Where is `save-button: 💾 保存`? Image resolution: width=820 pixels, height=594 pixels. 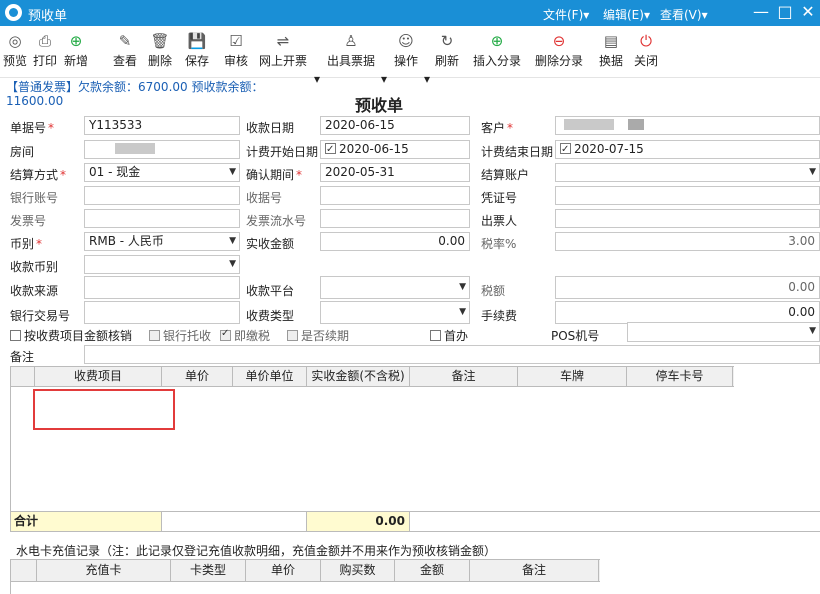
save-button: 💾 保存 is located at coordinates (197, 50).